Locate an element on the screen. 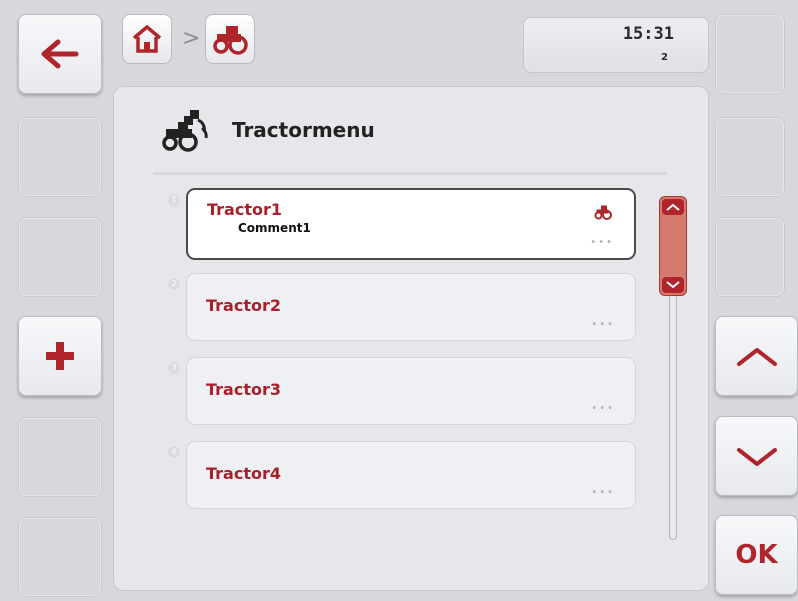  page-title: Tractormenu is located at coordinates (303, 130).